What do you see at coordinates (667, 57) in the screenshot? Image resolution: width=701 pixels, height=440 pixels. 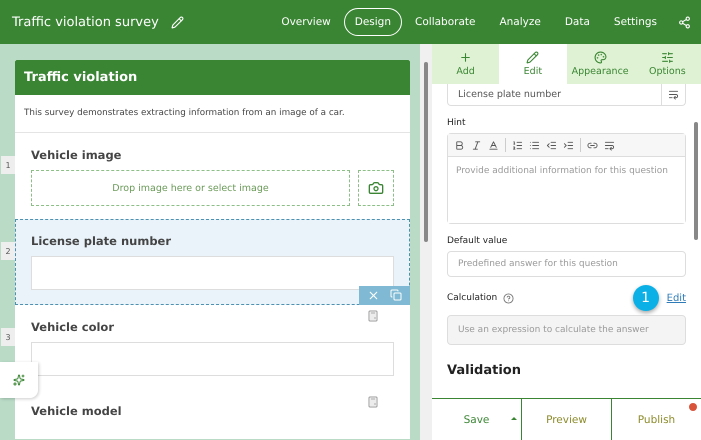 I see `sliders-icon` at bounding box center [667, 57].